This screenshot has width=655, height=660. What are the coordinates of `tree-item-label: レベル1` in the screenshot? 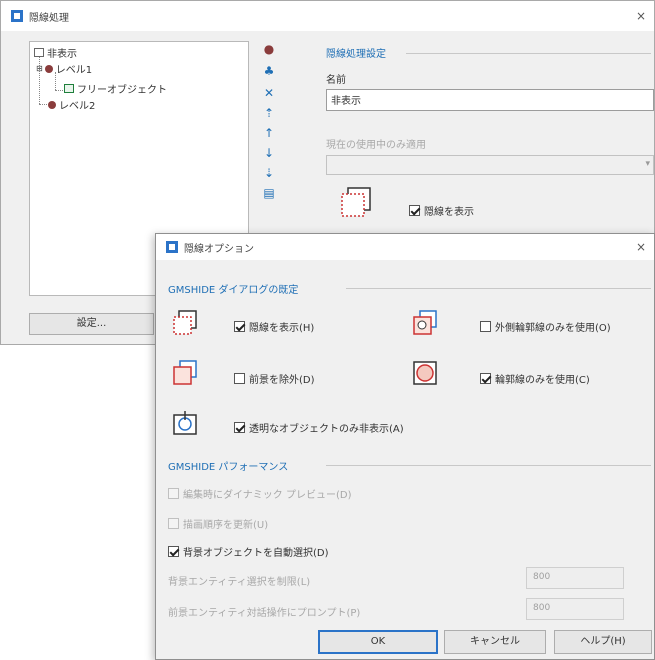 It's located at (74, 70).